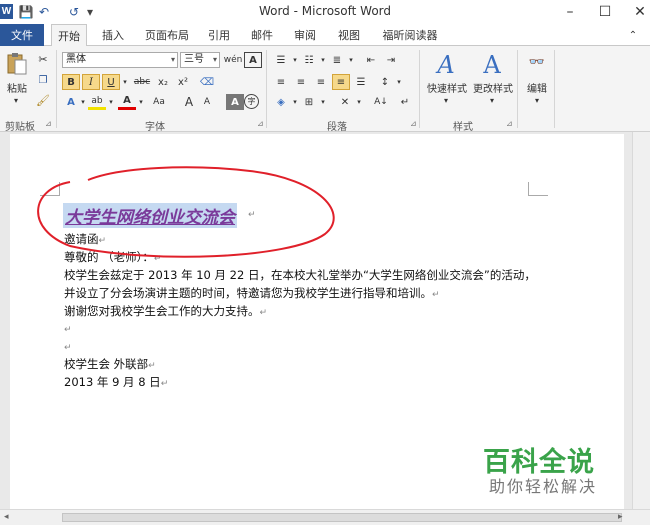 This screenshot has height=525, width=650. I want to click on bullets-dropdown-icon: ▾, so click(295, 60).